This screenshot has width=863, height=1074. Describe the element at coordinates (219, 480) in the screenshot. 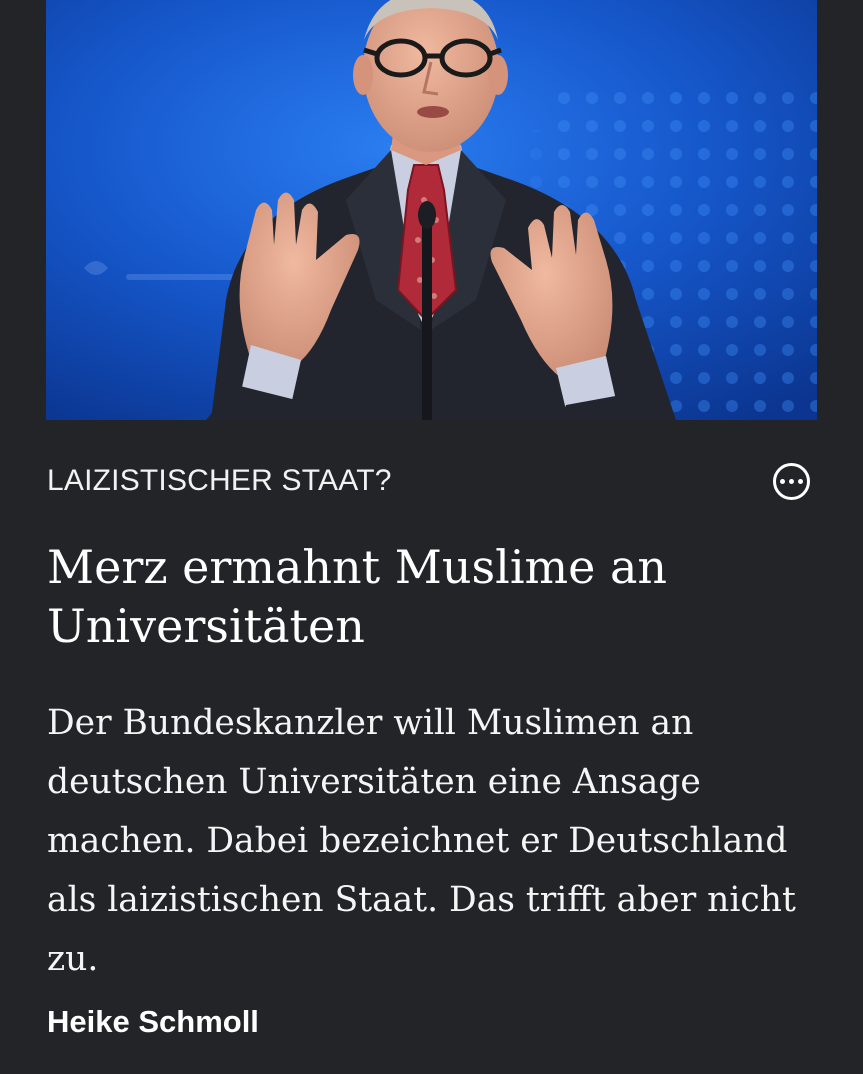

I see `article-kicker: LAIZISTISCHER STAAT?` at that location.